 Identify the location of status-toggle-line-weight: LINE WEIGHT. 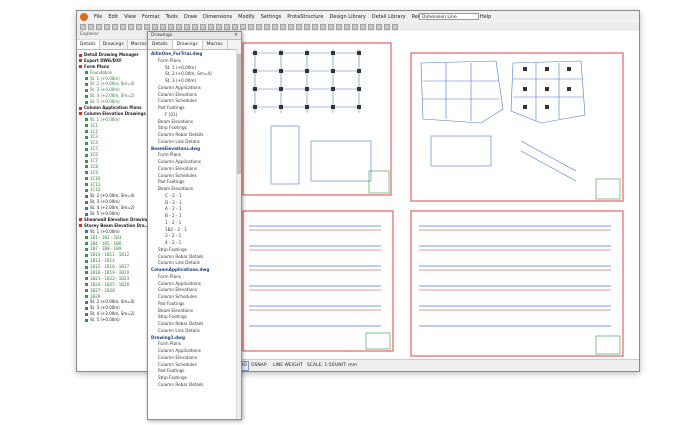
(288, 365).